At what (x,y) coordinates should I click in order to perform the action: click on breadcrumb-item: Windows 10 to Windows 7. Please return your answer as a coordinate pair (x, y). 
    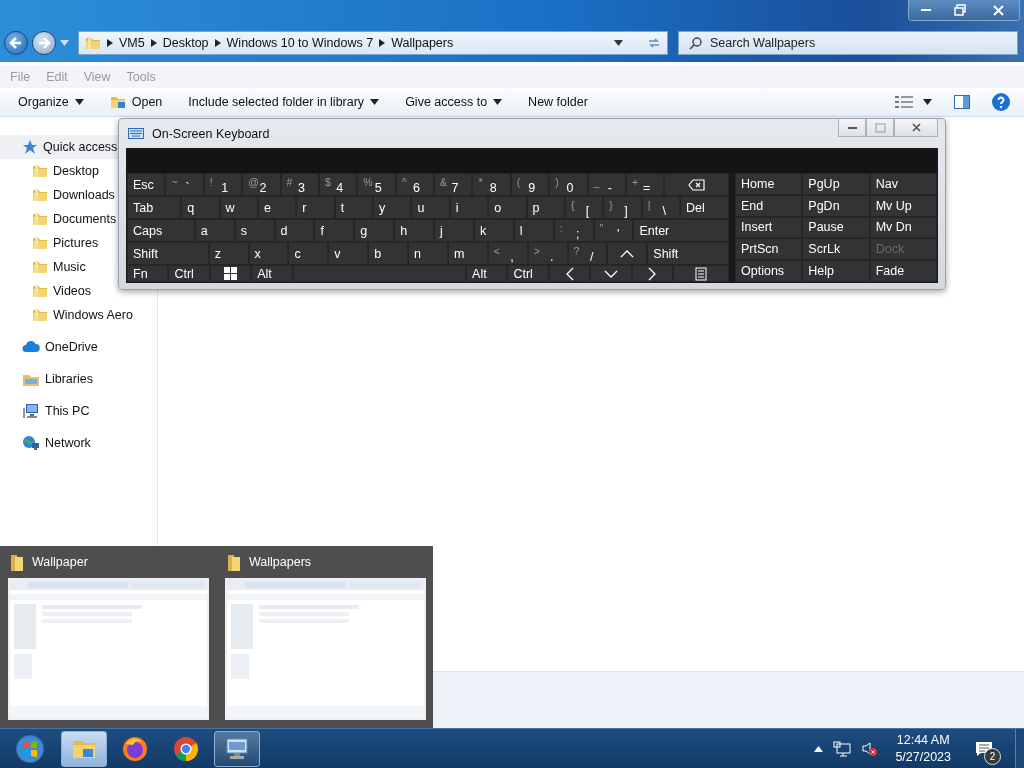
    Looking at the image, I should click on (300, 43).